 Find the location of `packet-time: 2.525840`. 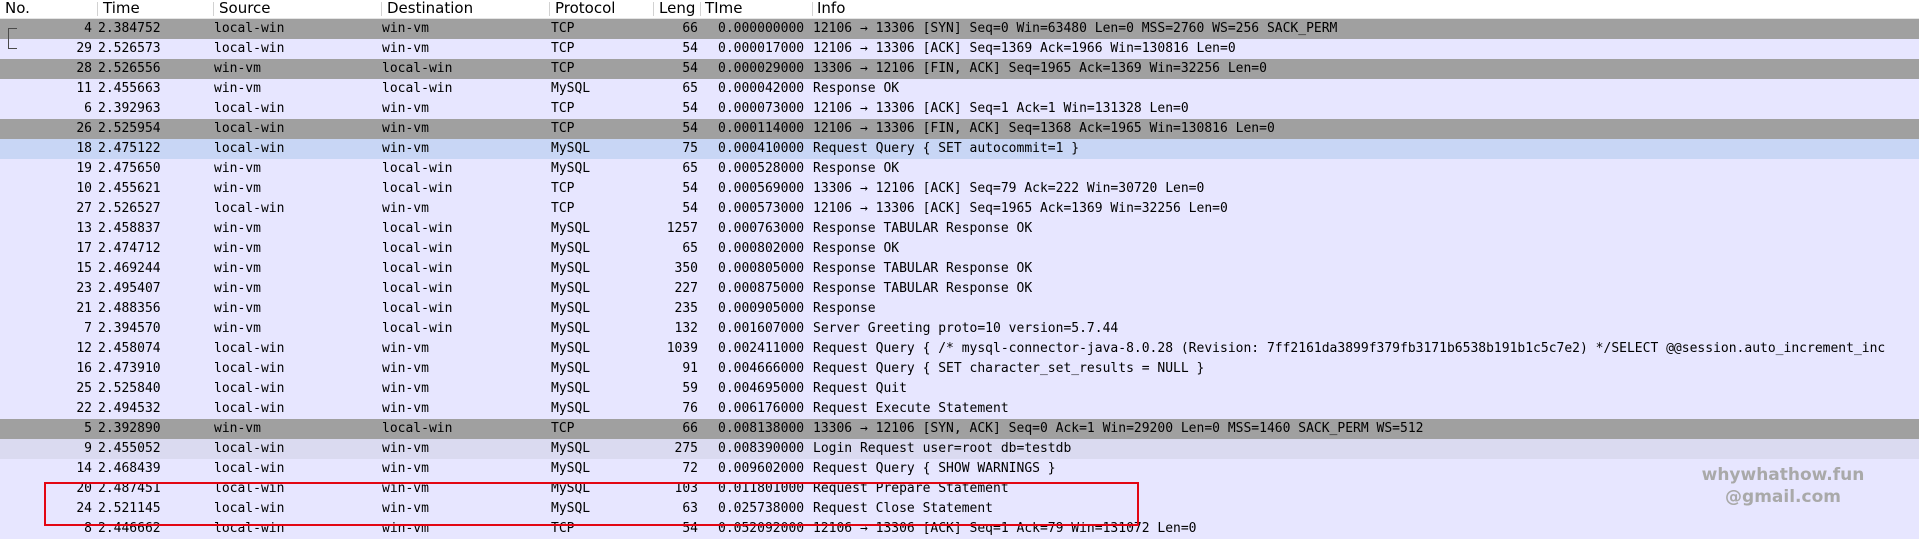

packet-time: 2.525840 is located at coordinates (129, 388).